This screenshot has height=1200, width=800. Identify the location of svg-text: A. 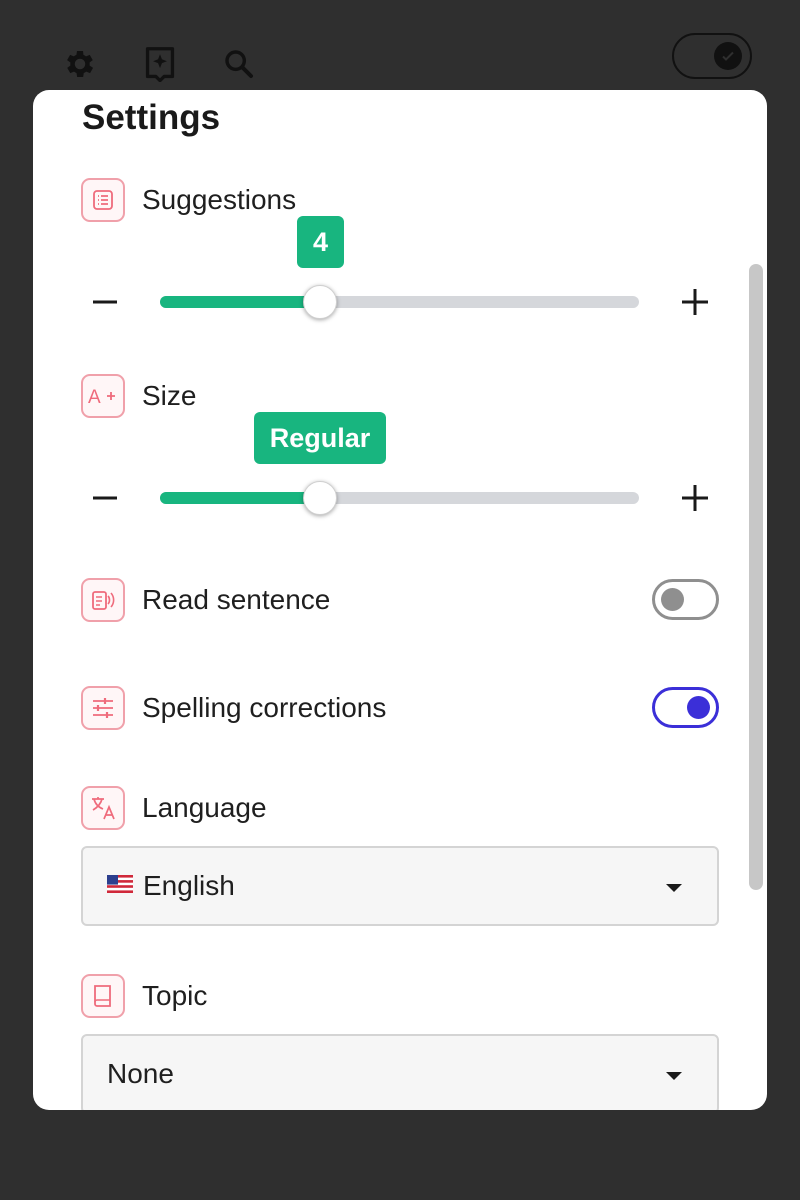
(94, 397).